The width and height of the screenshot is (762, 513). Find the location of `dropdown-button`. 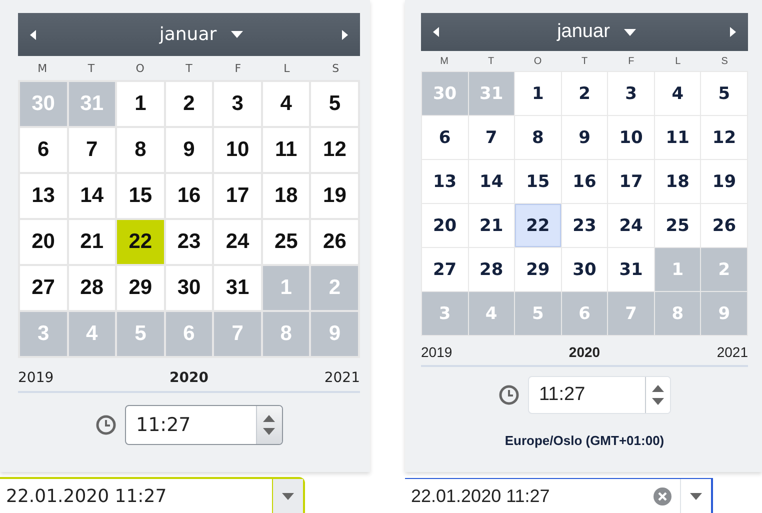

dropdown-button is located at coordinates (287, 496).